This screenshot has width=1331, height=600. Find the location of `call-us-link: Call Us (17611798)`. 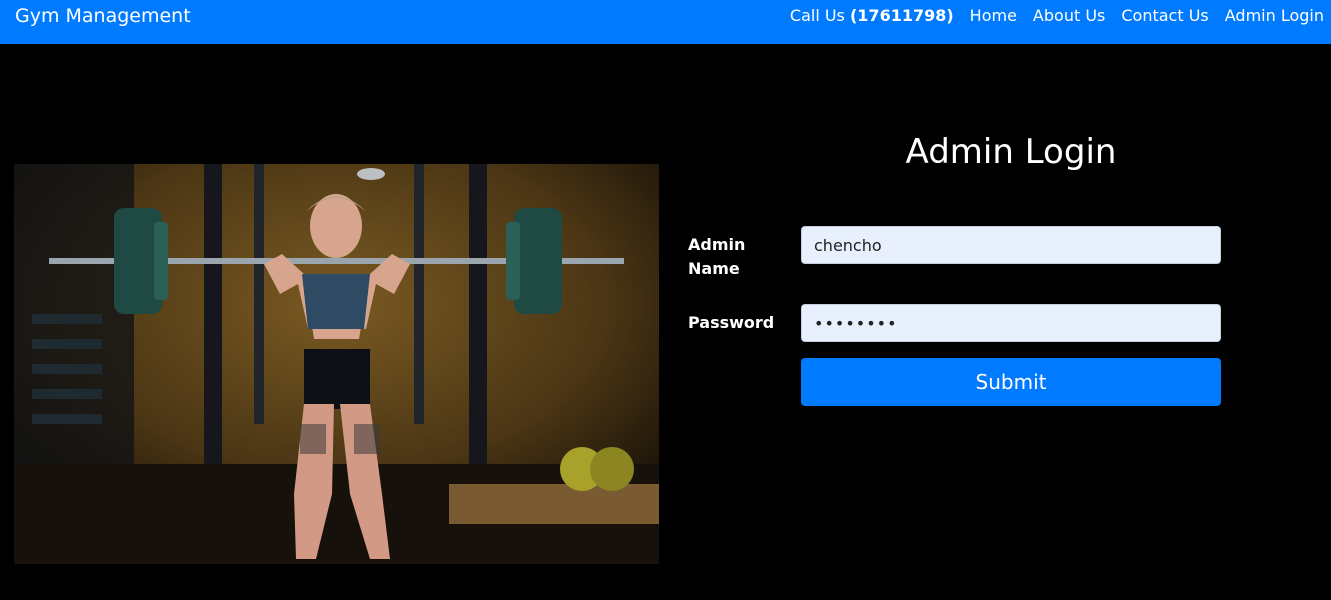

call-us-link: Call Us (17611798) is located at coordinates (872, 16).